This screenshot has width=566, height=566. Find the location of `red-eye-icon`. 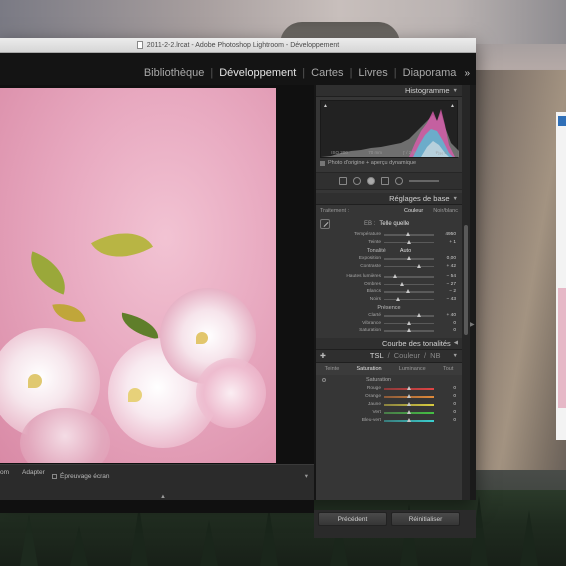

red-eye-icon is located at coordinates (371, 181).